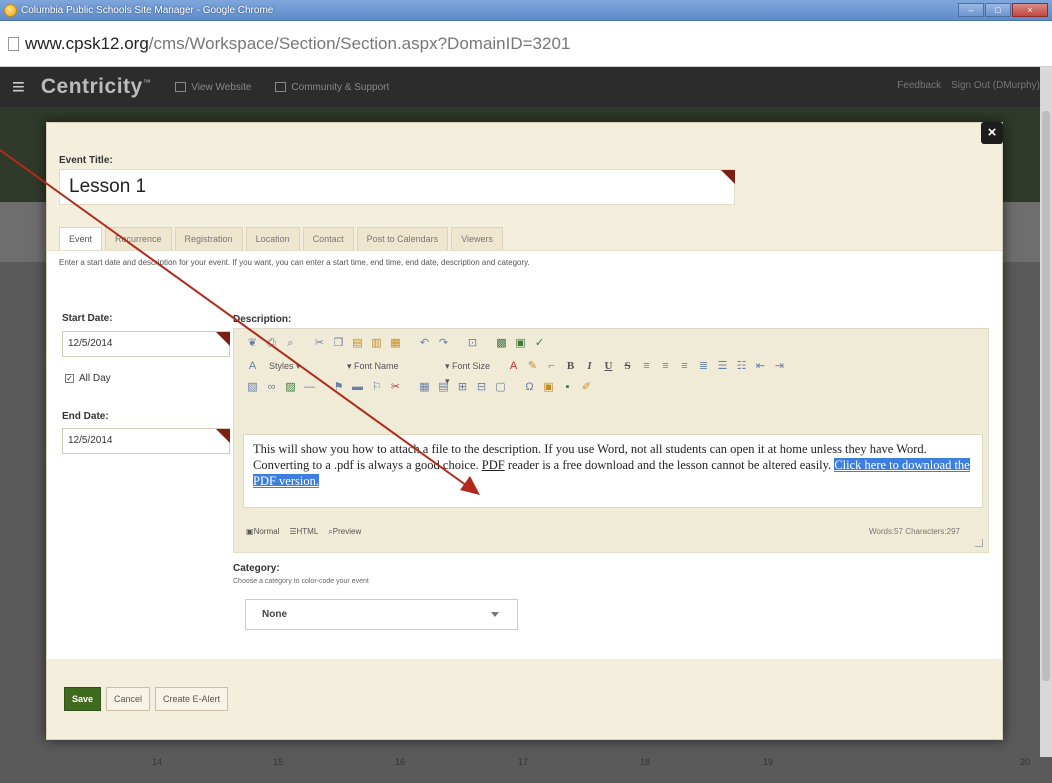 The image size is (1052, 783). I want to click on outdent-icon: ⇤, so click(760, 366).